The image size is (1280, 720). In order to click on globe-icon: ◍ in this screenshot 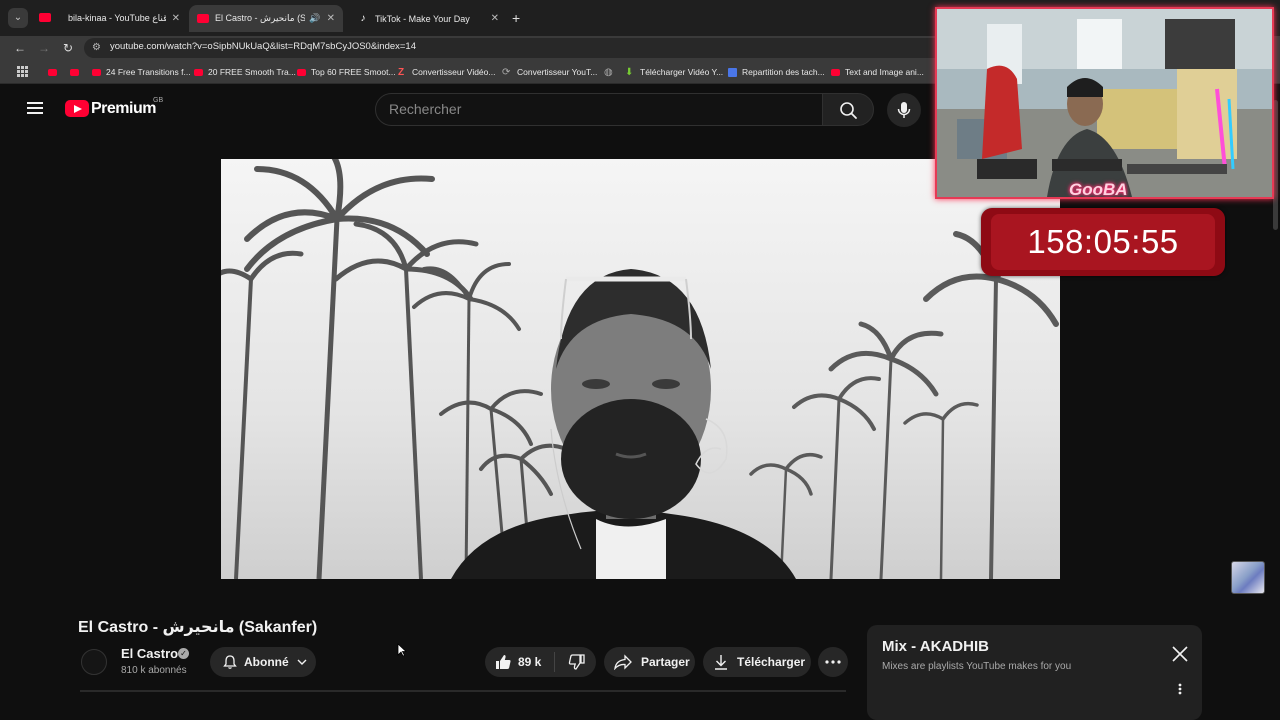, I will do `click(608, 72)`.